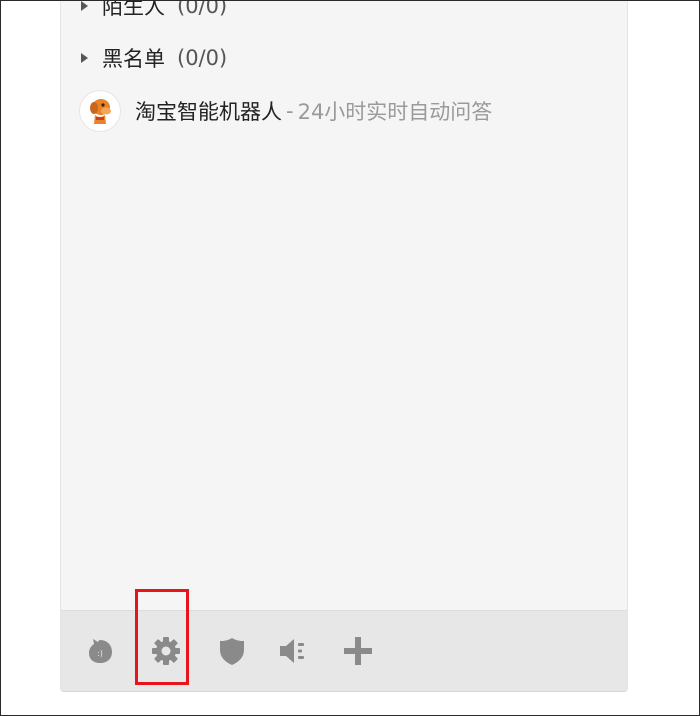  I want to click on group-name: 黑名单, so click(133, 59).